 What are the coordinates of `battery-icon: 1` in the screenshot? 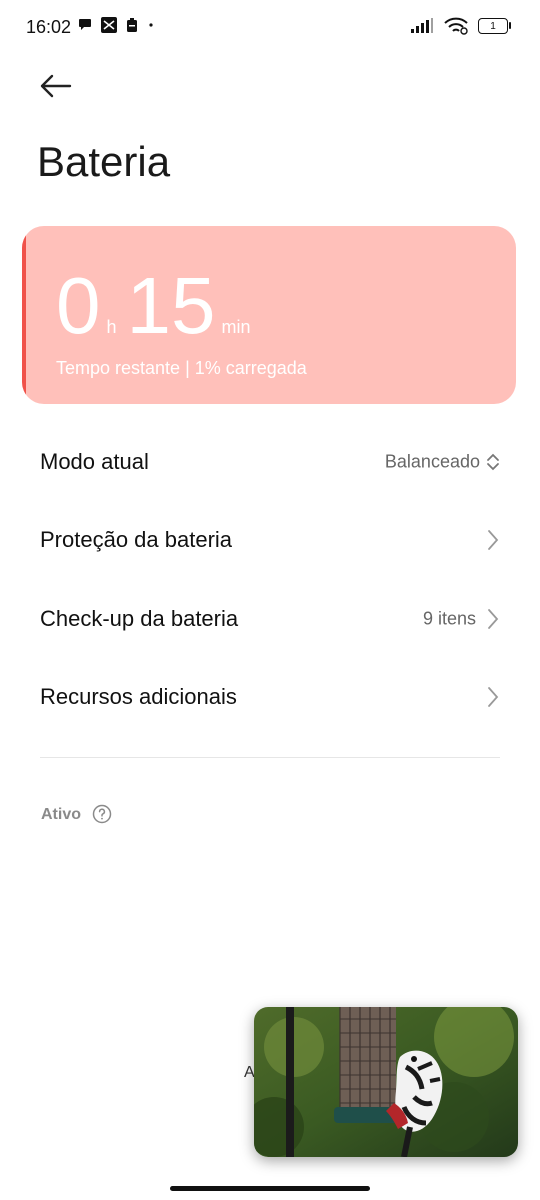 It's located at (495, 26).